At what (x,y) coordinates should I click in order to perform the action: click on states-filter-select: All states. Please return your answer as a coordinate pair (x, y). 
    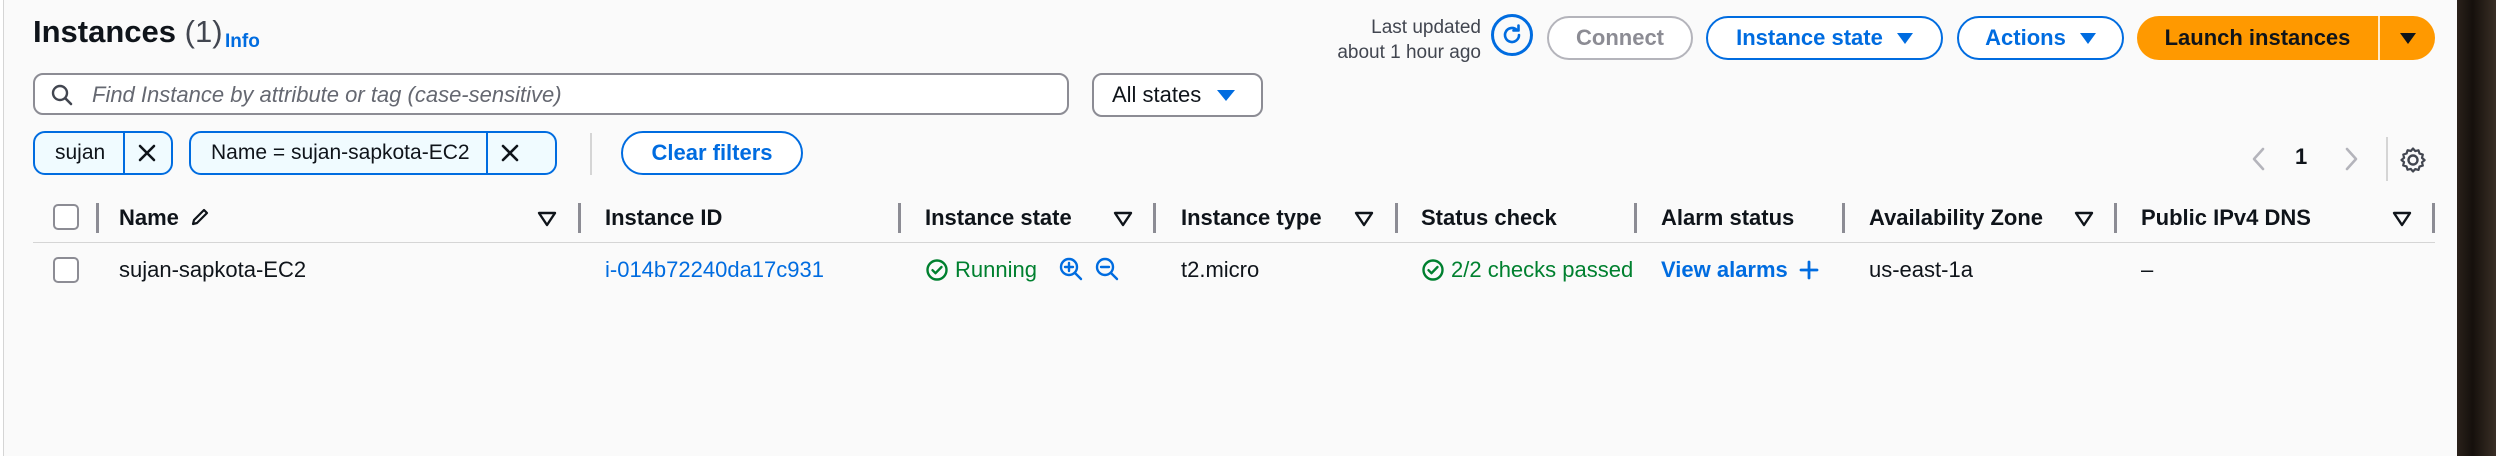
    Looking at the image, I should click on (1177, 95).